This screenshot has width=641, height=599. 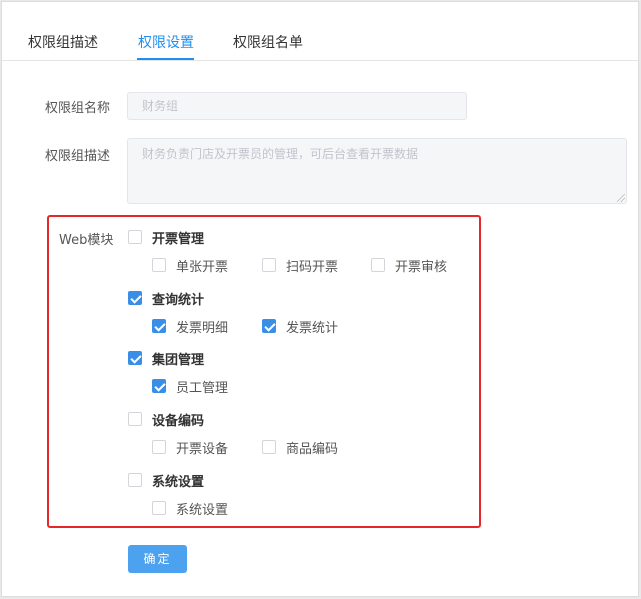 What do you see at coordinates (135, 480) in the screenshot?
I see `module-system-settings-checkbox` at bounding box center [135, 480].